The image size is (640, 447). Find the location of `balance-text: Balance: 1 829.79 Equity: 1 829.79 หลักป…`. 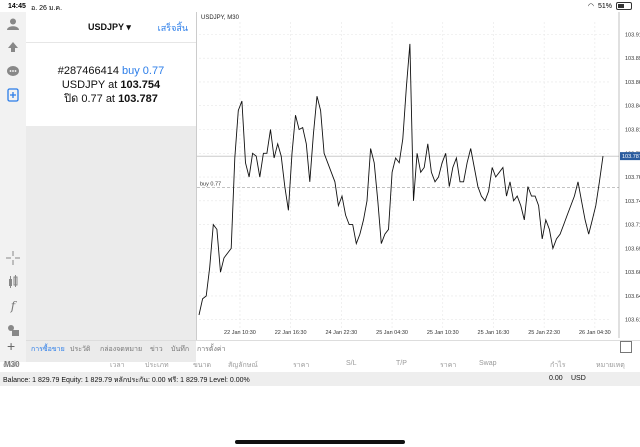

balance-text: Balance: 1 829.79 Equity: 1 829.79 หลักป… is located at coordinates (126, 380).